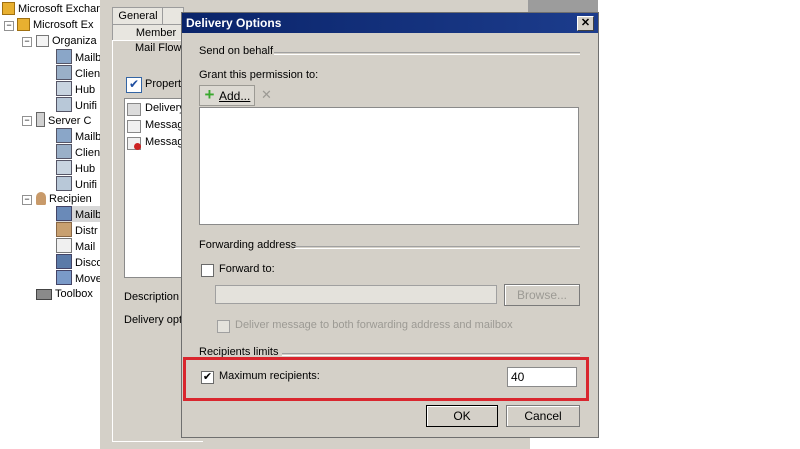  Describe the element at coordinates (40, 119) in the screenshot. I see `server-icon` at that location.